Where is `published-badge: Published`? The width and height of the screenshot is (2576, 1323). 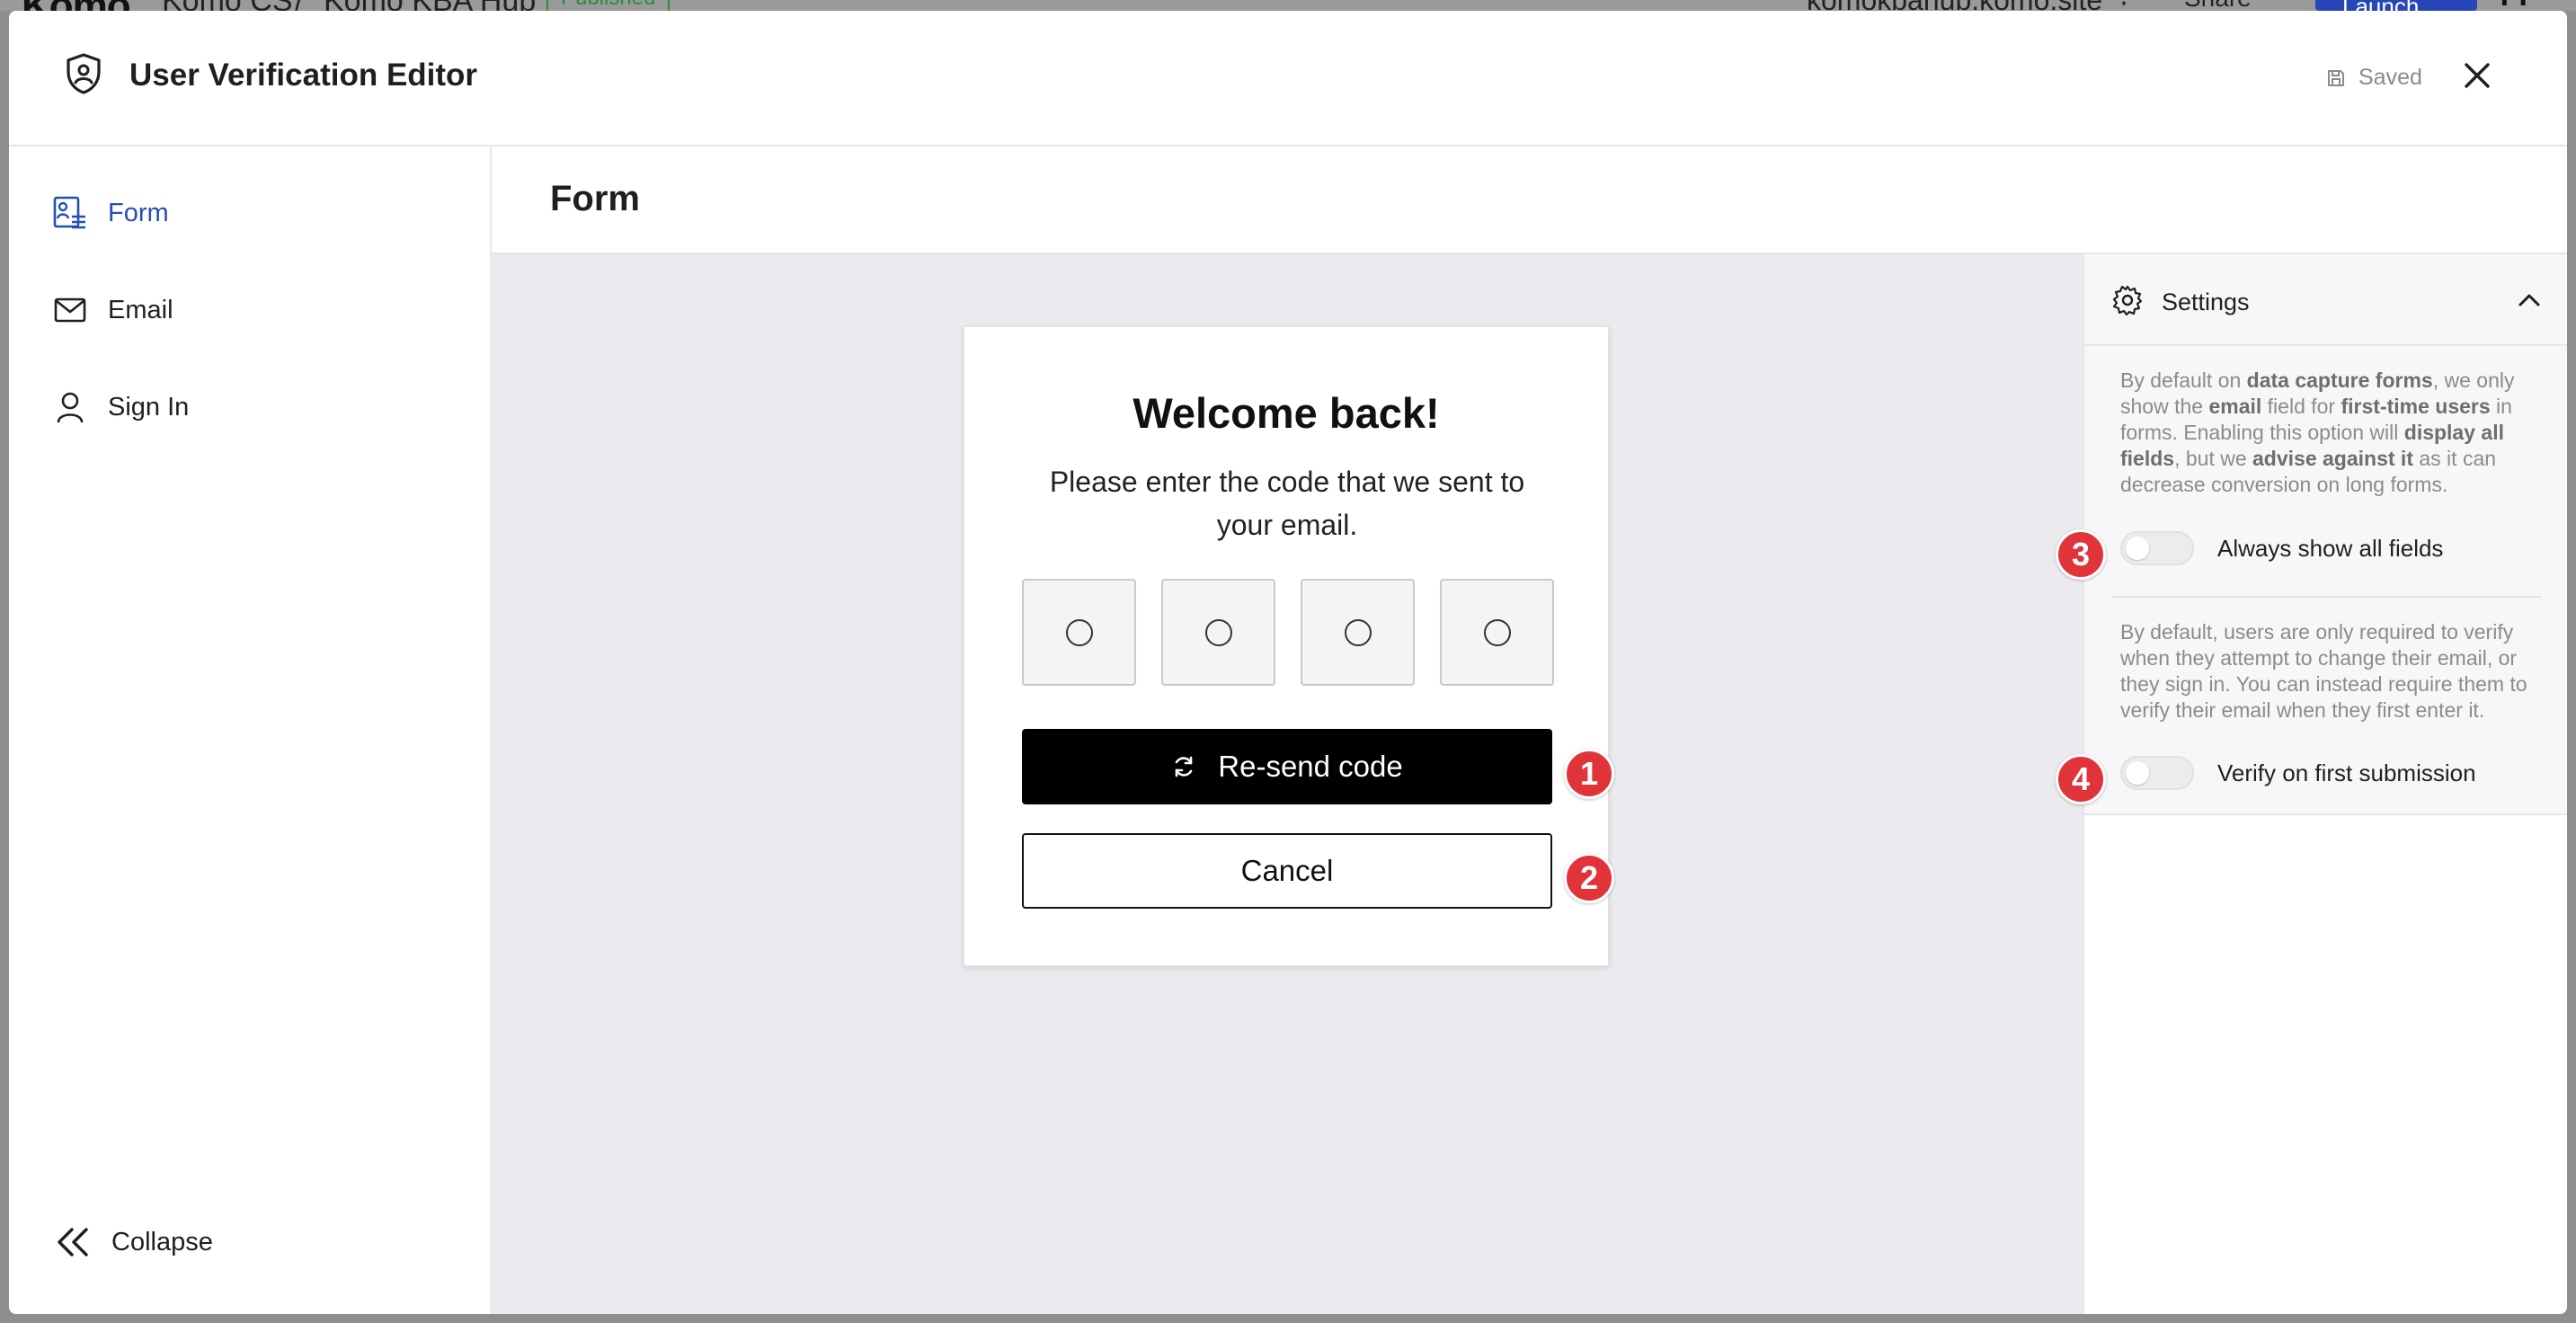 published-badge: Published is located at coordinates (608, 5).